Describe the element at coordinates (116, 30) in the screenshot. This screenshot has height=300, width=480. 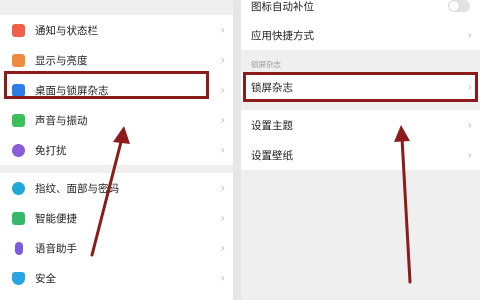
I see `settings-item-notifications: 通知与状态栏 ›` at that location.